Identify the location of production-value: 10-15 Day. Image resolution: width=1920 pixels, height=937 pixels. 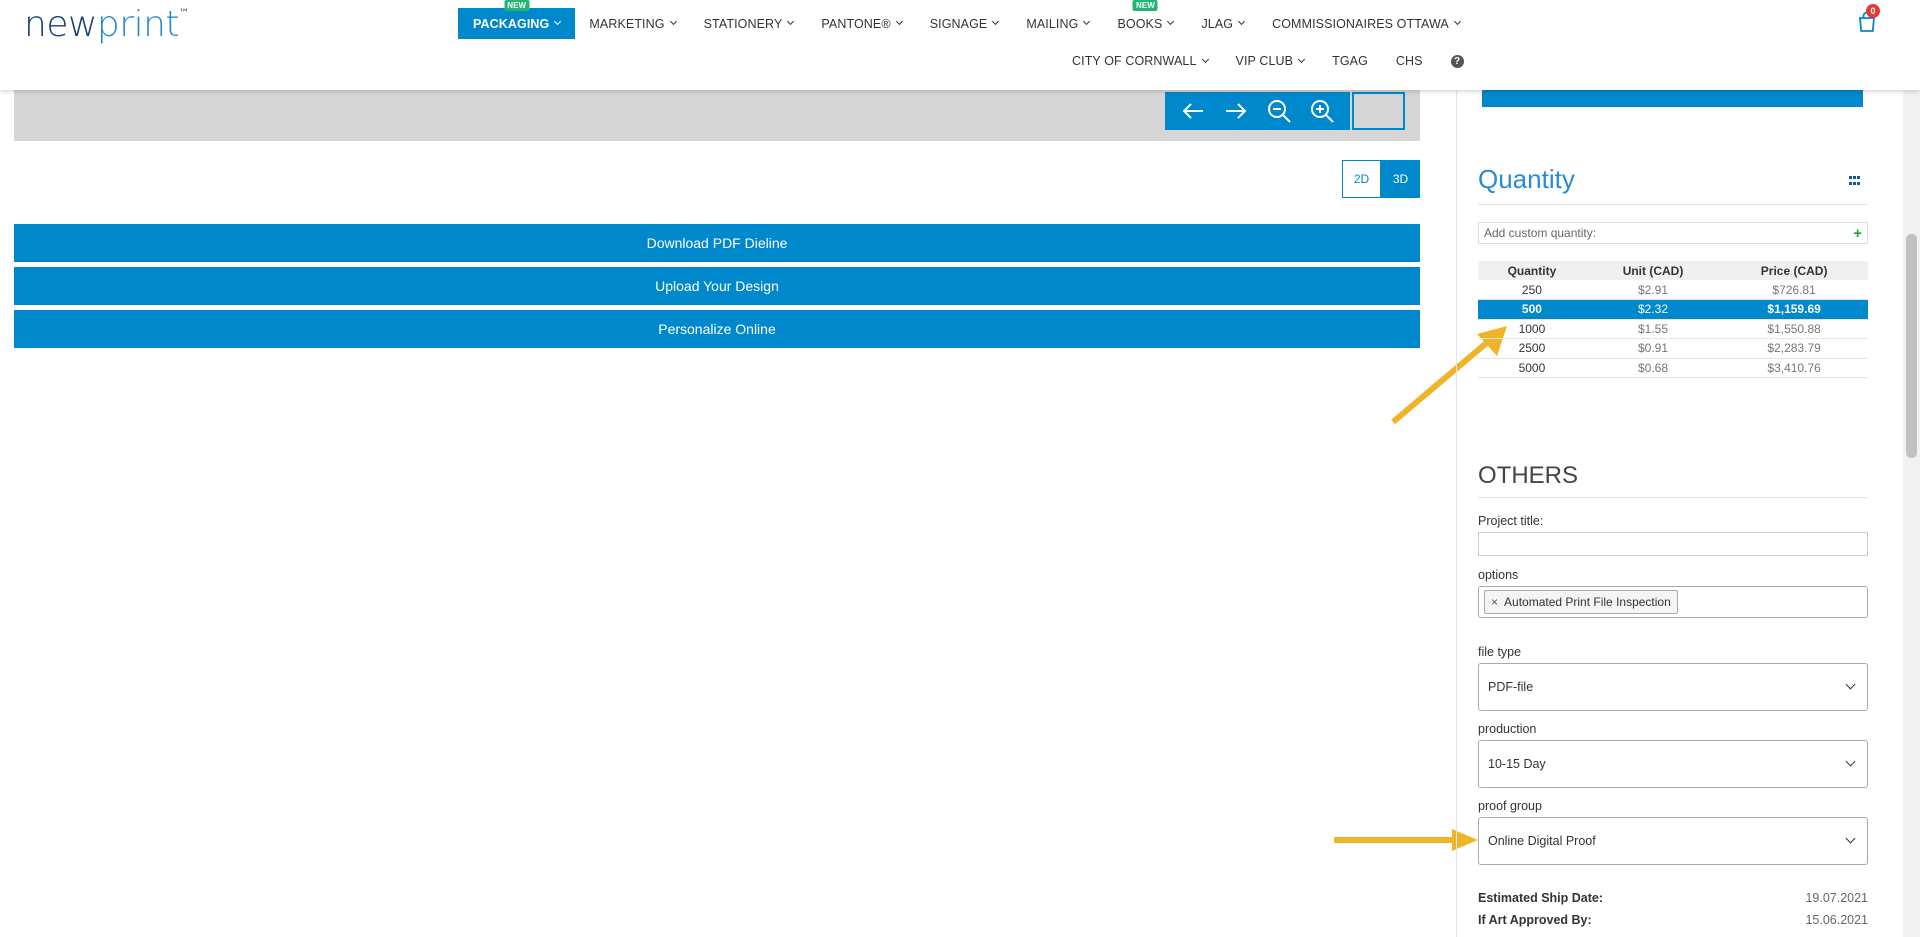
(1517, 764).